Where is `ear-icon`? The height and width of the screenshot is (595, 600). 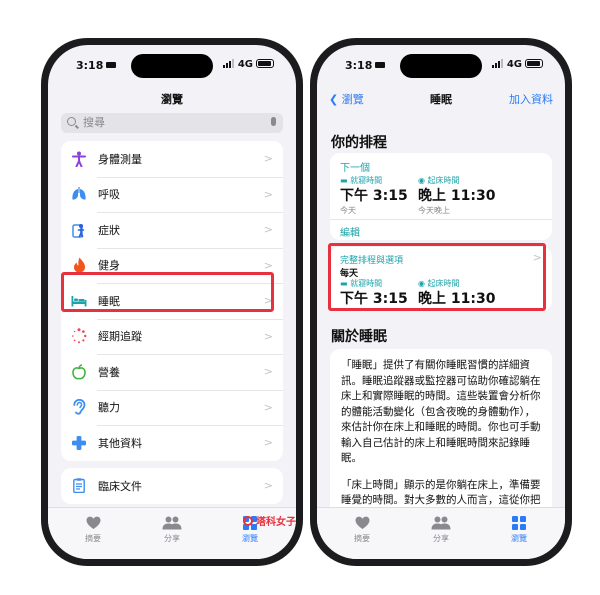
ear-icon is located at coordinates (79, 407).